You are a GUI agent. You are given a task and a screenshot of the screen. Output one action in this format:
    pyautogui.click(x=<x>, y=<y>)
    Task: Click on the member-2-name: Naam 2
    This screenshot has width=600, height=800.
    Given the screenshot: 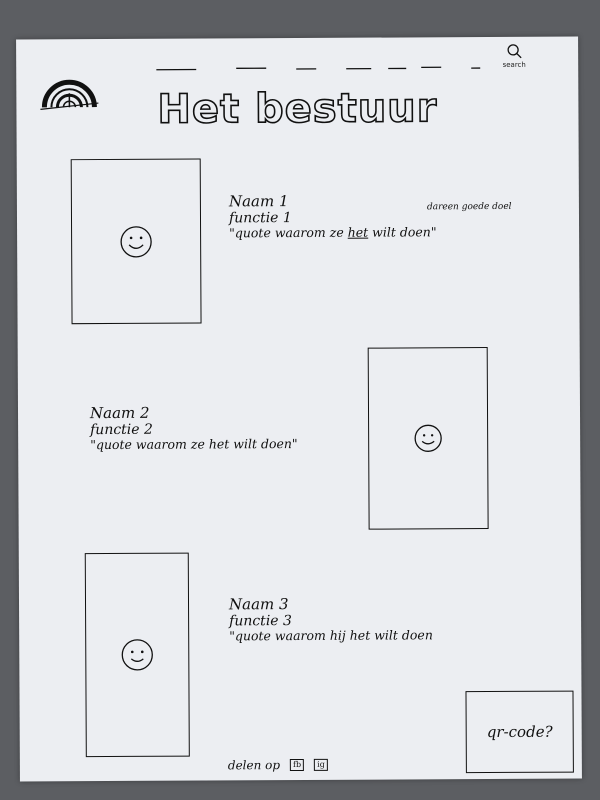 What is the action you would take?
    pyautogui.click(x=119, y=413)
    